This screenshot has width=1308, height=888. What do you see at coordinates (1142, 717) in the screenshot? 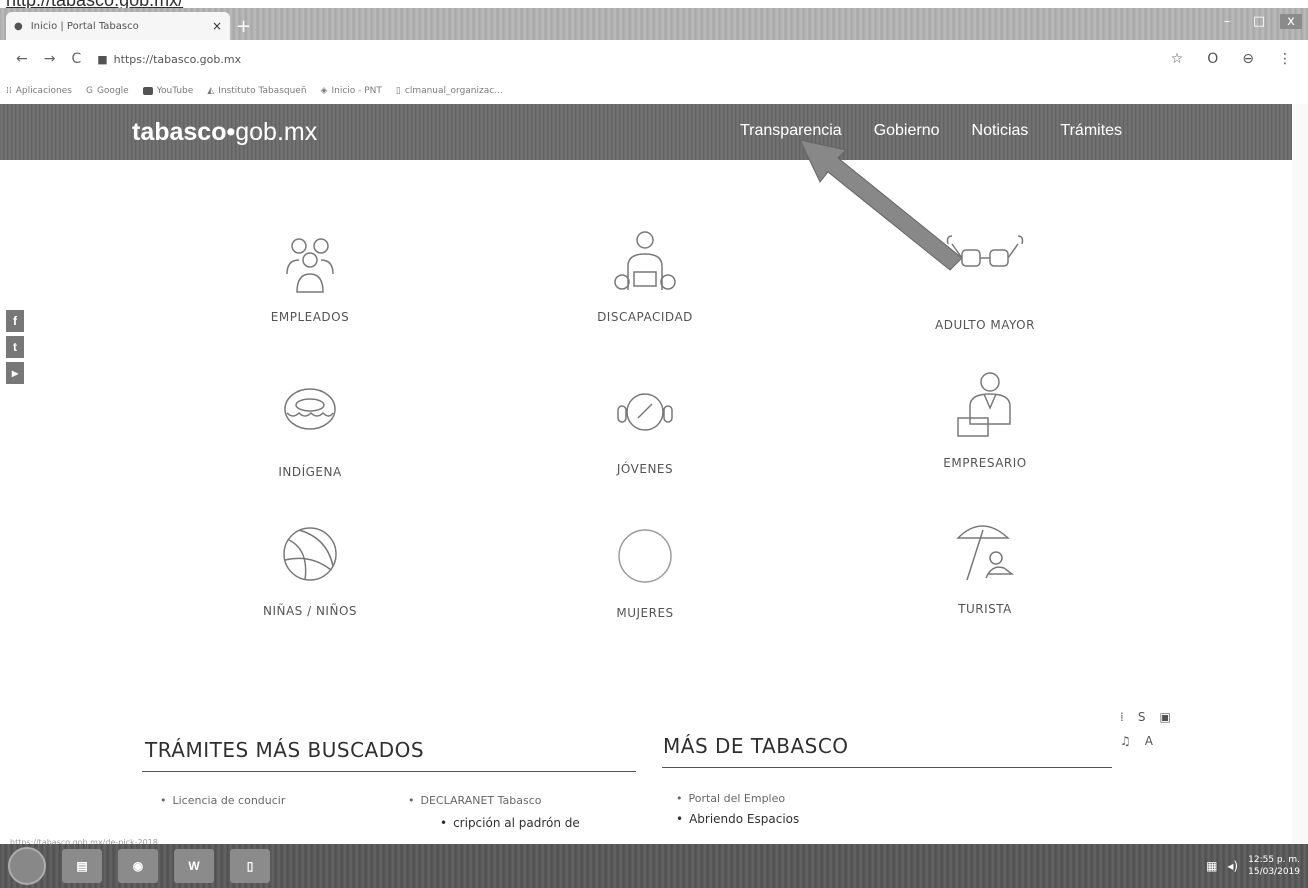
I see `refresh-icon: S` at bounding box center [1142, 717].